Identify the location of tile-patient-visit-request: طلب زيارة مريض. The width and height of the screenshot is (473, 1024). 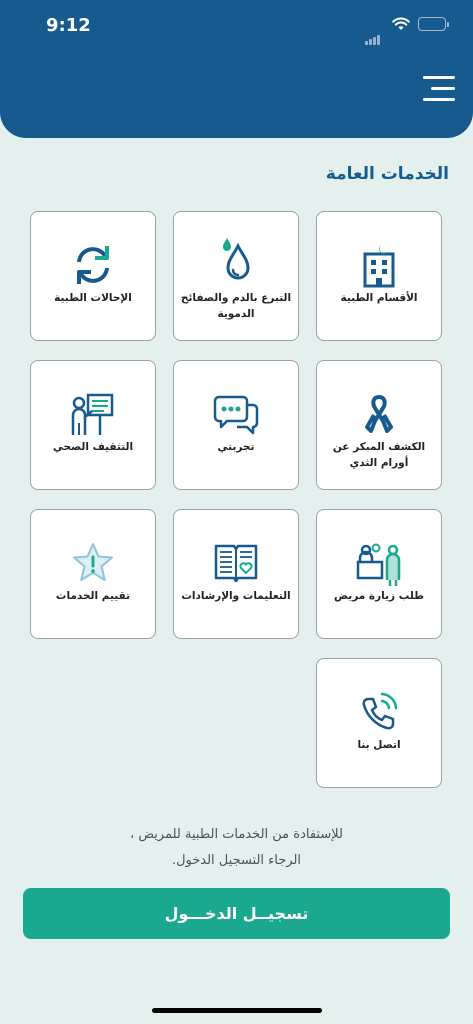
(379, 574).